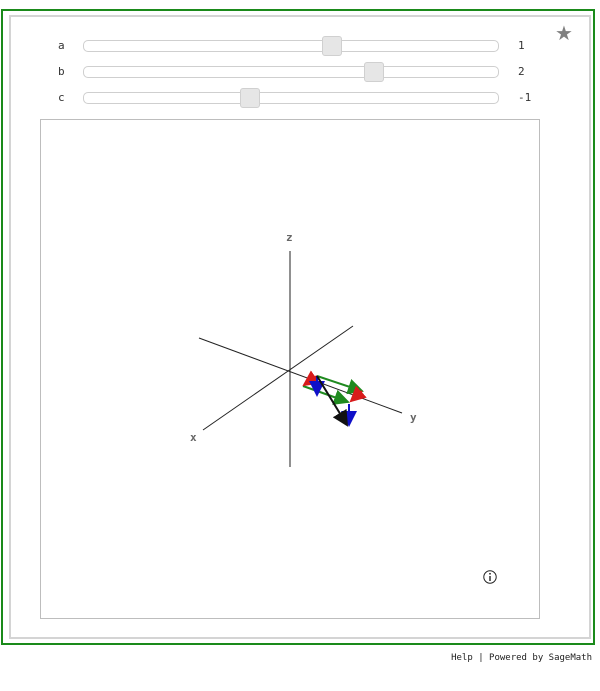 This screenshot has height=691, width=600. Describe the element at coordinates (300, 375) in the screenshot. I see `y-axis` at that location.